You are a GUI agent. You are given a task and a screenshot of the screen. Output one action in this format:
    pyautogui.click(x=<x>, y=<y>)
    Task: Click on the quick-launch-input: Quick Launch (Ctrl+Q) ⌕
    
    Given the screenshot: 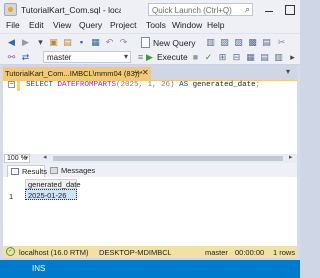 What is the action you would take?
    pyautogui.click(x=200, y=9)
    